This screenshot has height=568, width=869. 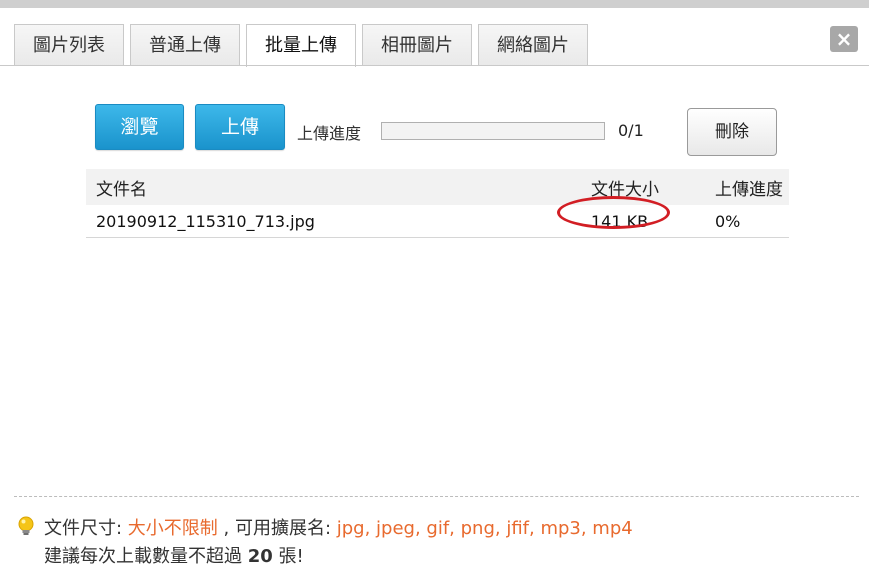 What do you see at coordinates (329, 133) in the screenshot?
I see `upload-progress-label: 上傳進度` at bounding box center [329, 133].